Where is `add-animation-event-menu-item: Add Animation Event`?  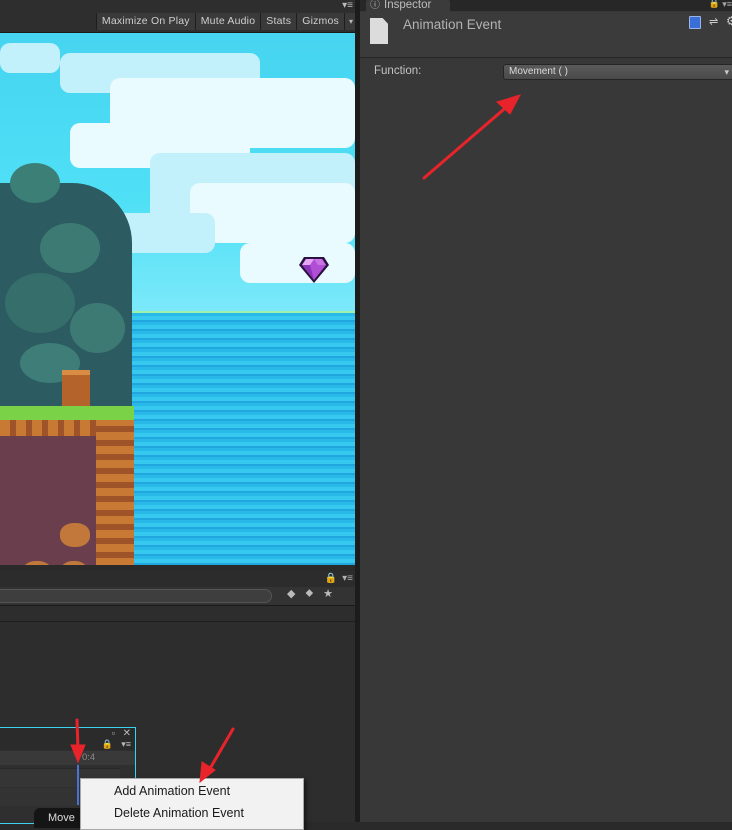
add-animation-event-menu-item: Add Animation Event is located at coordinates (172, 791).